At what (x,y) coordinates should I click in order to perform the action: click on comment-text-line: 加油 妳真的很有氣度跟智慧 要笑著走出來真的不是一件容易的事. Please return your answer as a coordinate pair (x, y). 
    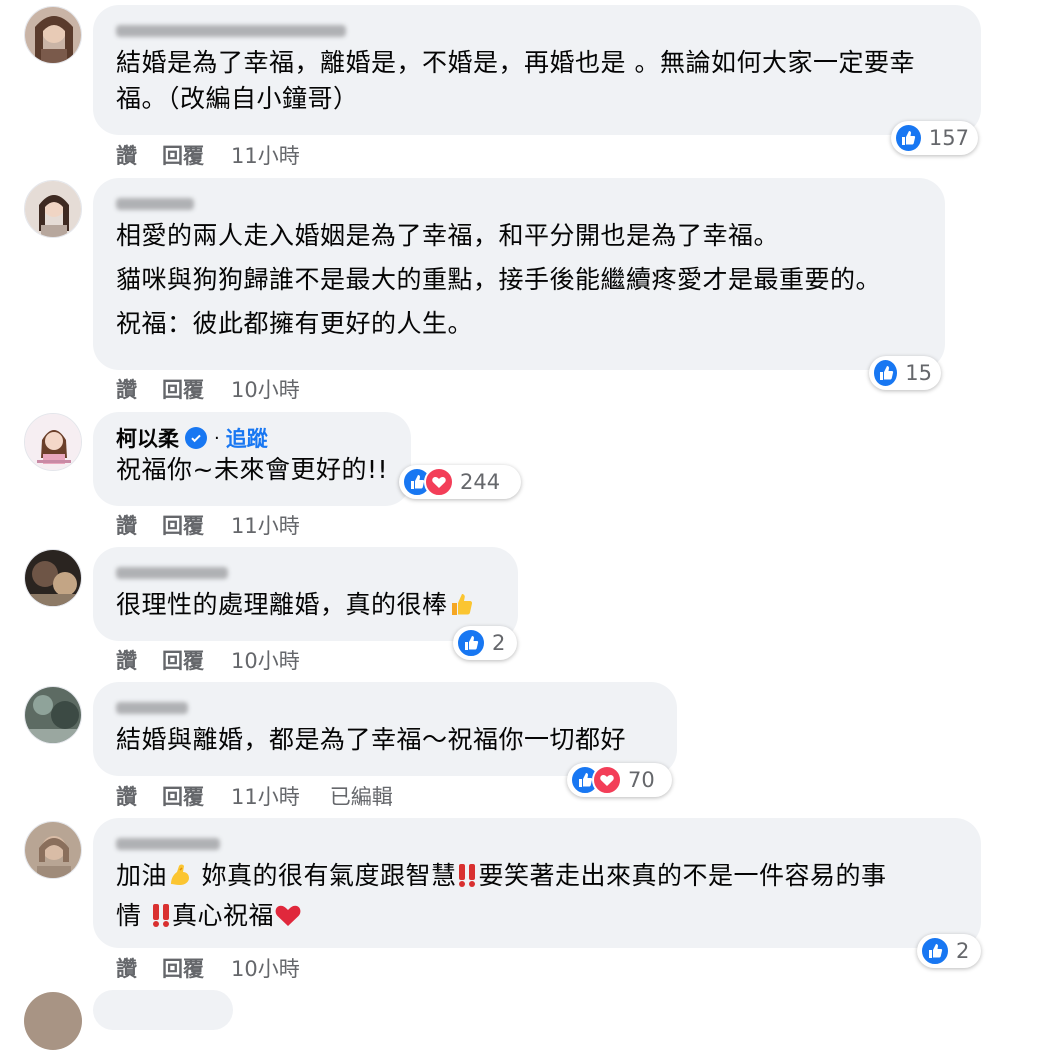
    Looking at the image, I should click on (537, 878).